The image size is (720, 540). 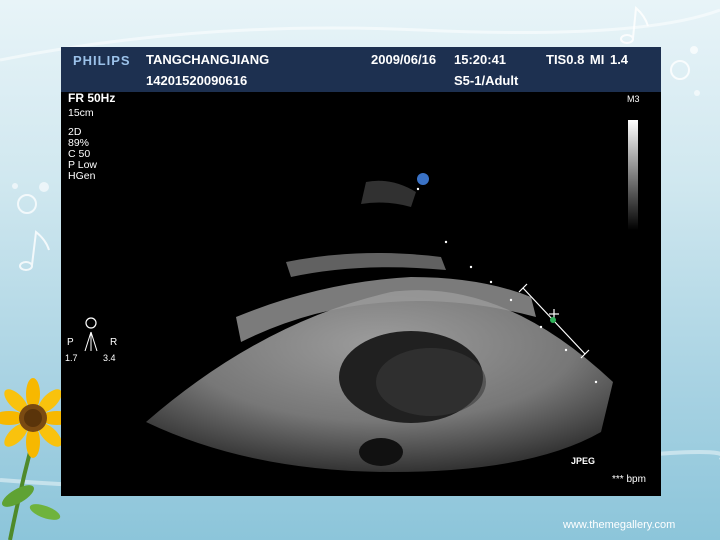 I want to click on depth: 15cm, so click(x=81, y=113).